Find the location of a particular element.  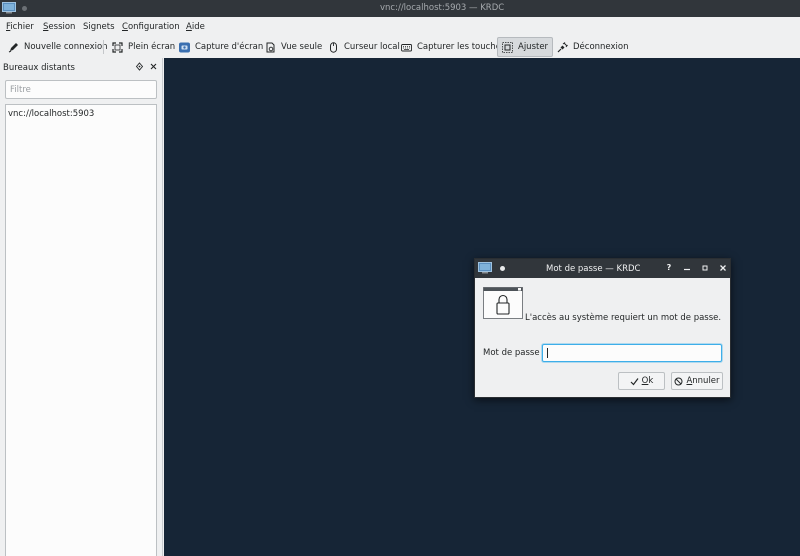

local-cursor-button: Curseur local is located at coordinates (364, 47).